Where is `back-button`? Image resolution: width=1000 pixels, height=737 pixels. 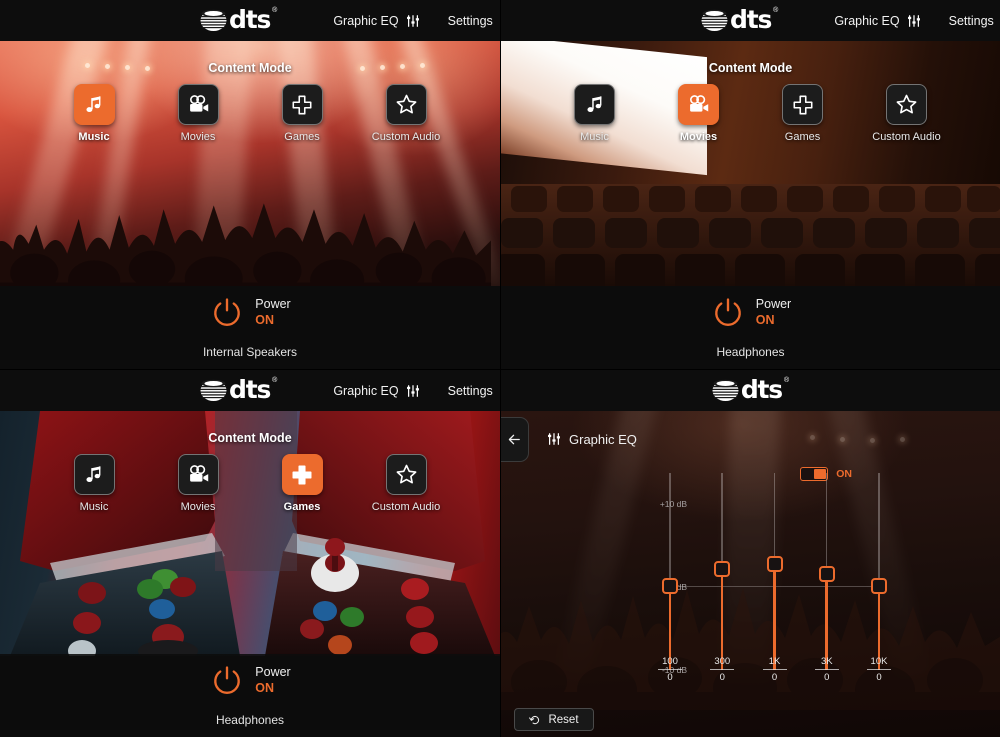
back-button is located at coordinates (515, 439).